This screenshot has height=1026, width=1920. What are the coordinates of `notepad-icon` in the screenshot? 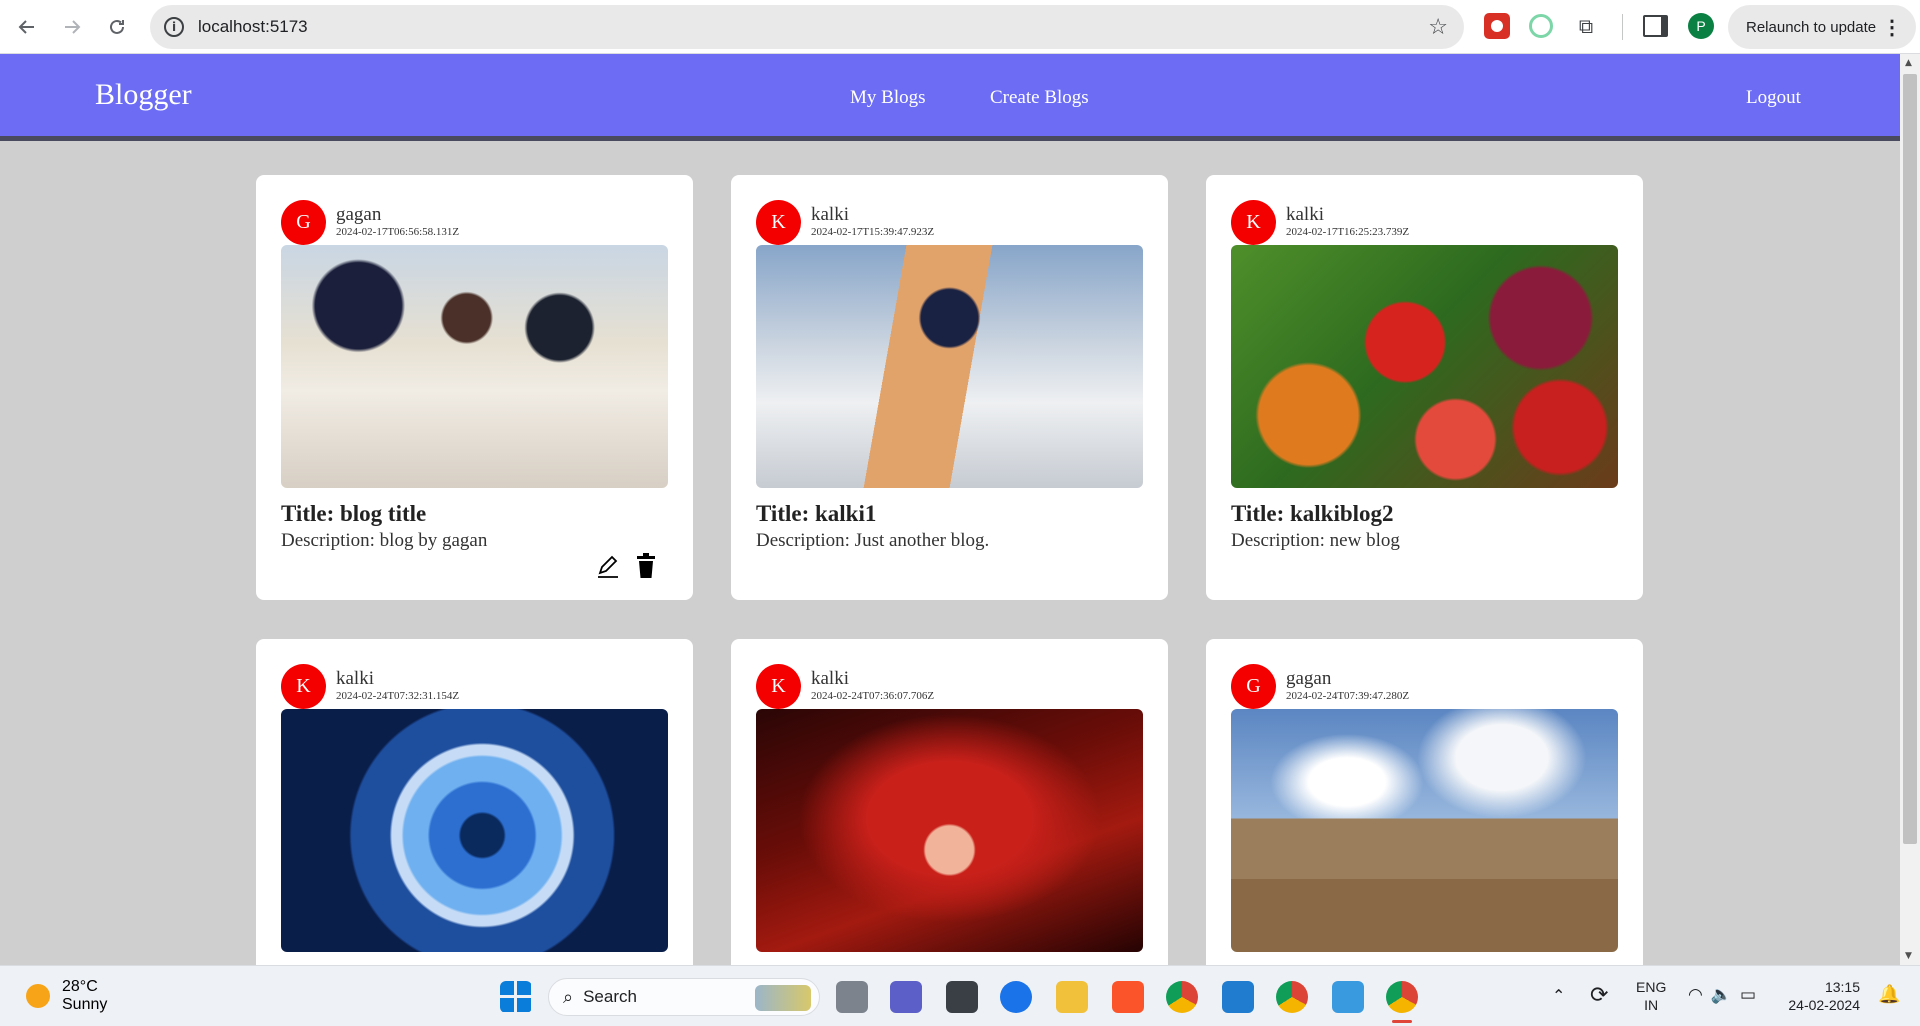 It's located at (1348, 997).